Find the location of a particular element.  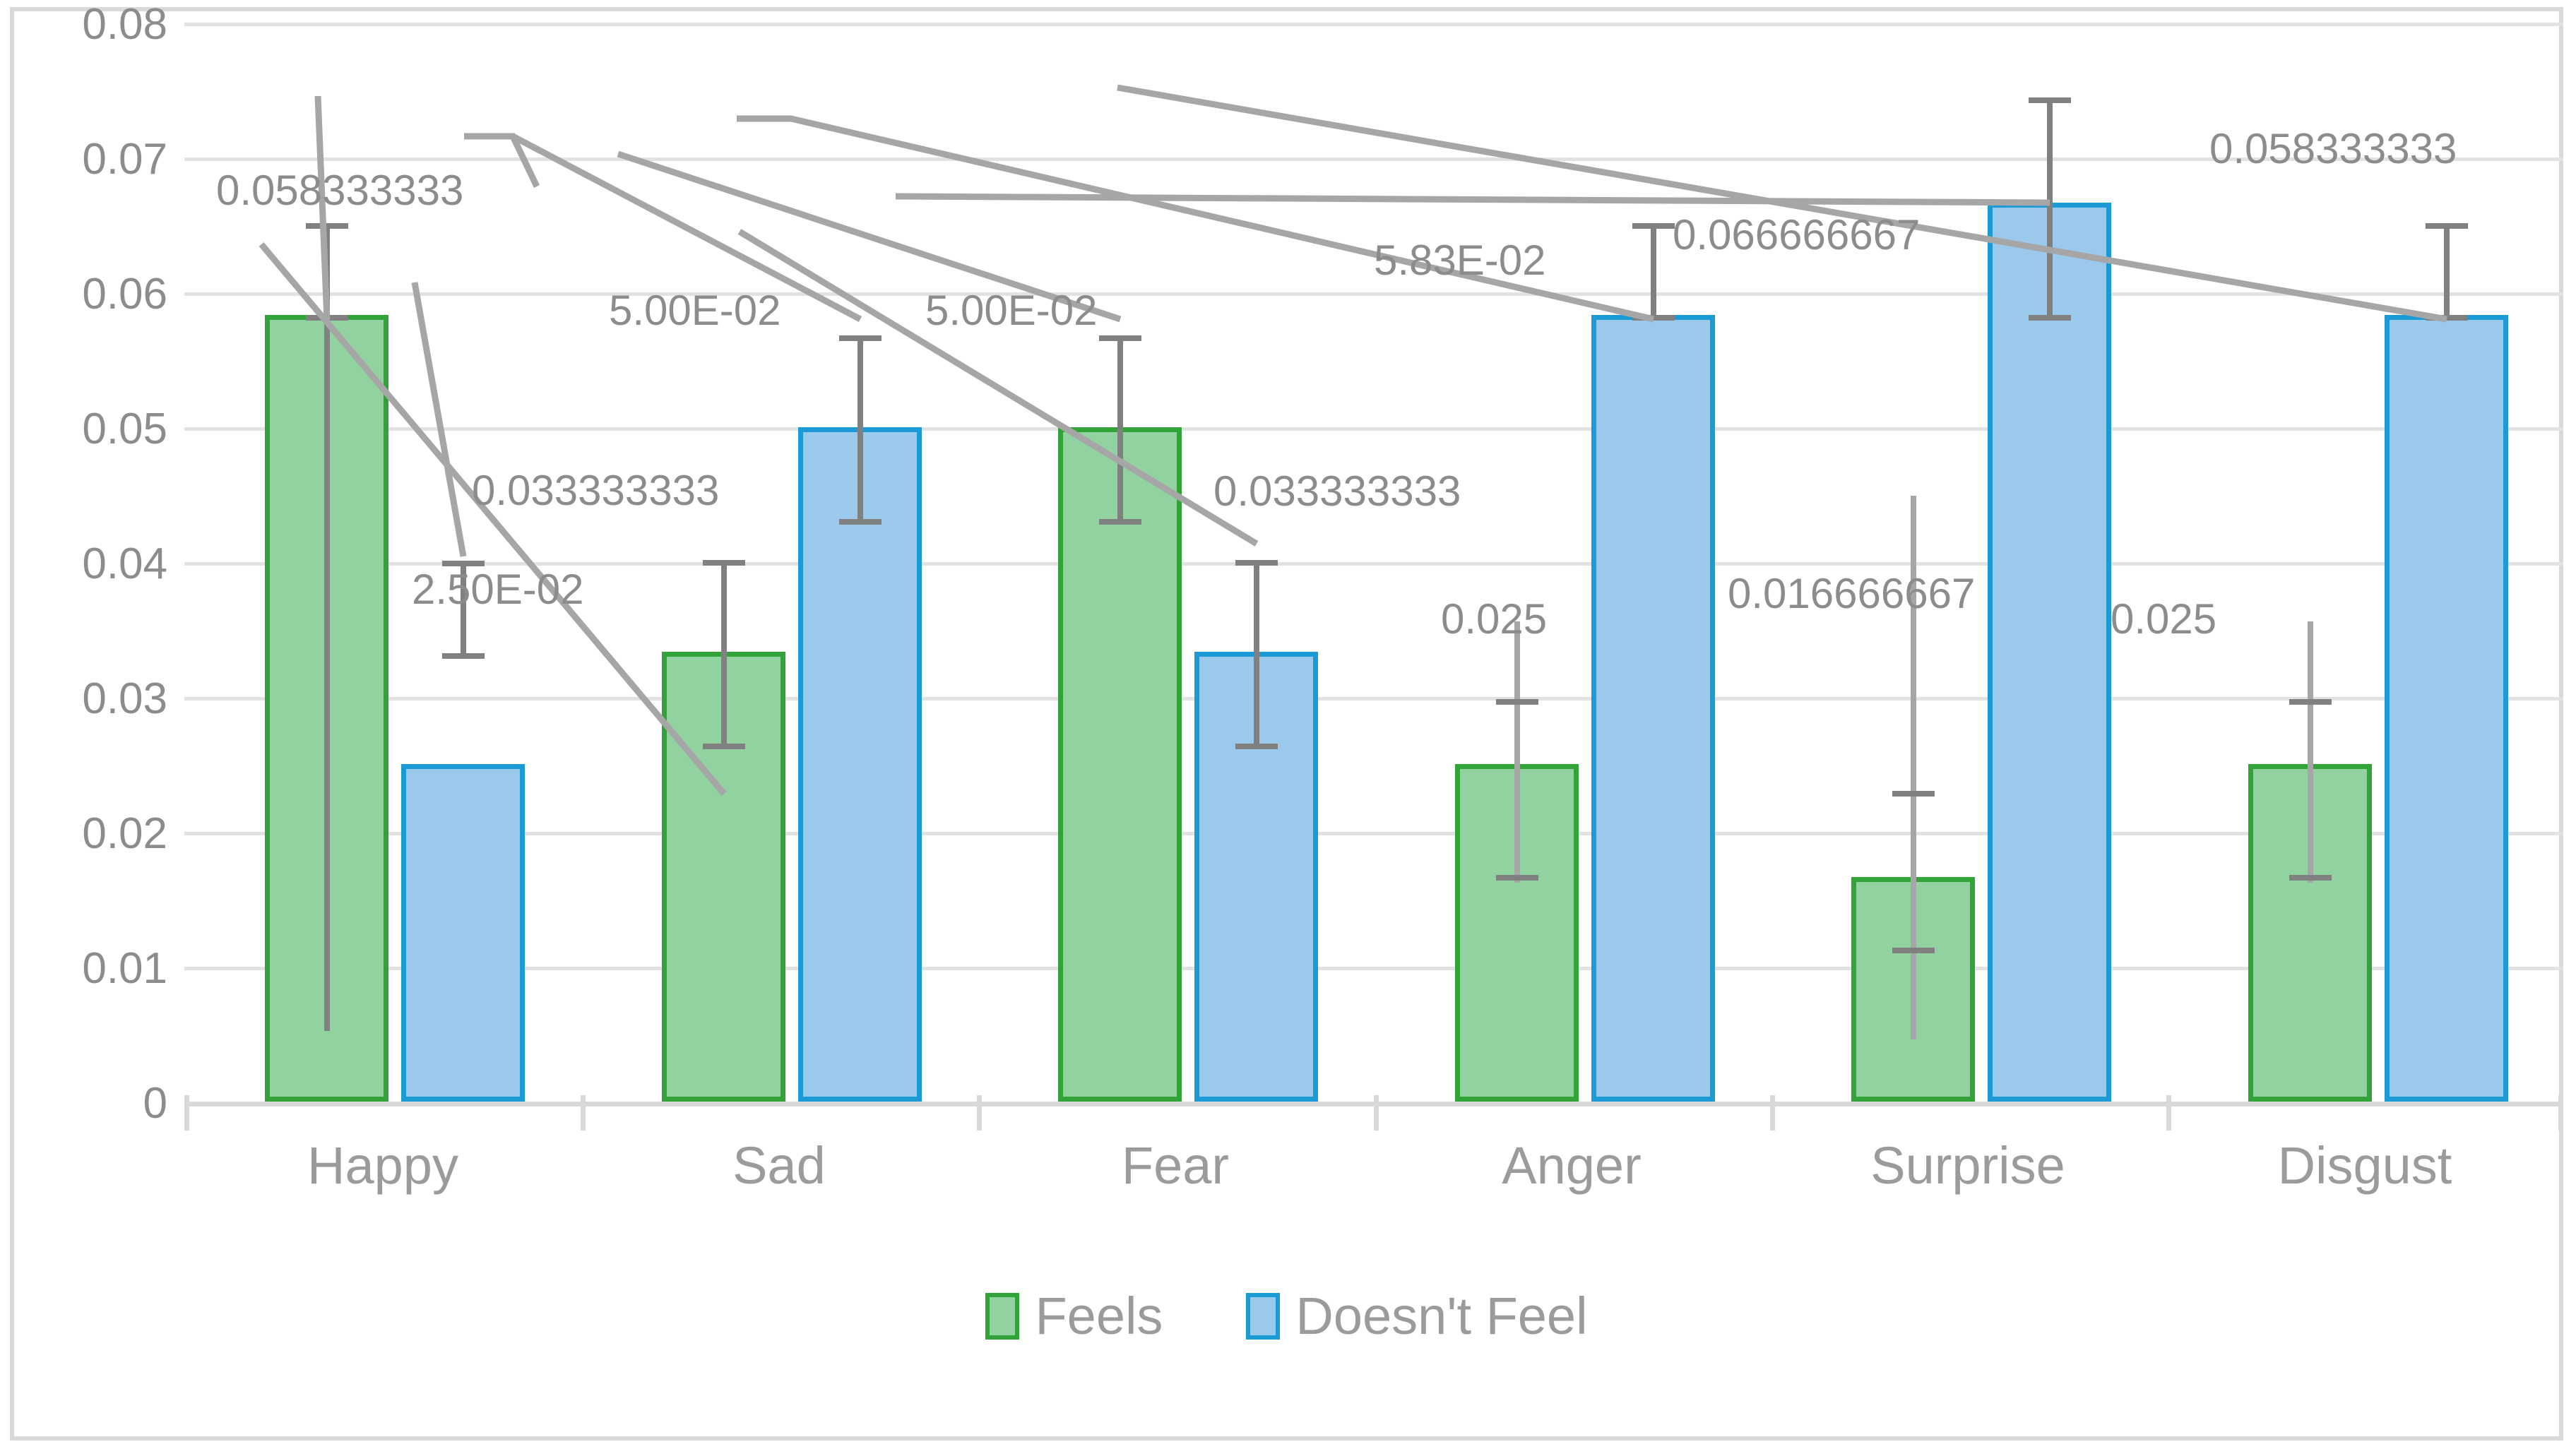

category-label-fear: Fear is located at coordinates (1175, 1165).